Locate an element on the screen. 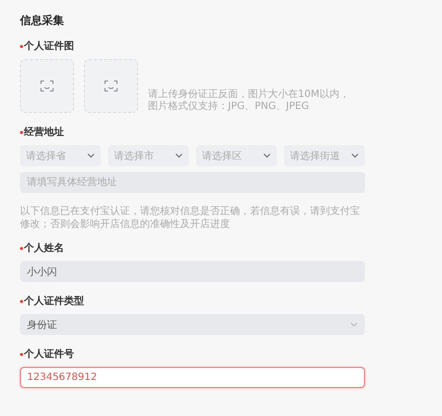 This screenshot has width=442, height=416. field-label: 个人证件图 is located at coordinates (49, 46).